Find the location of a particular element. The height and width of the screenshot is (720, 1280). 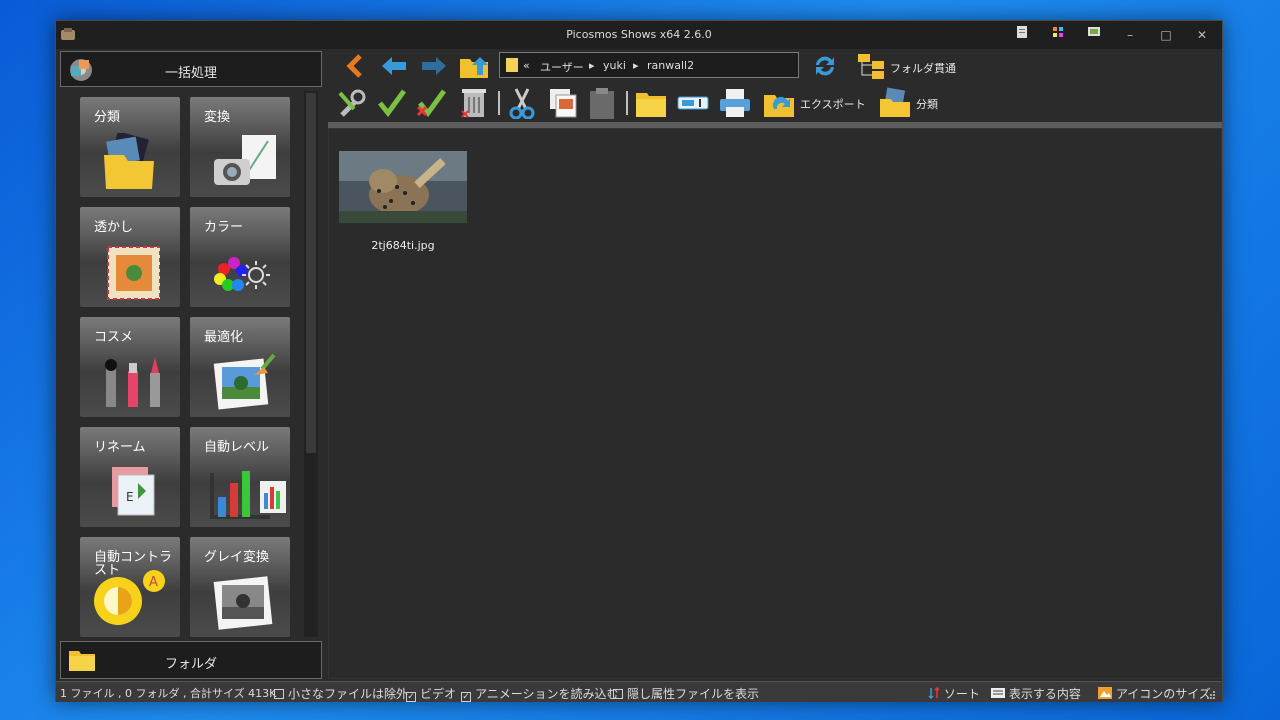

display-content-label: 表示する内容 is located at coordinates (1044, 694).